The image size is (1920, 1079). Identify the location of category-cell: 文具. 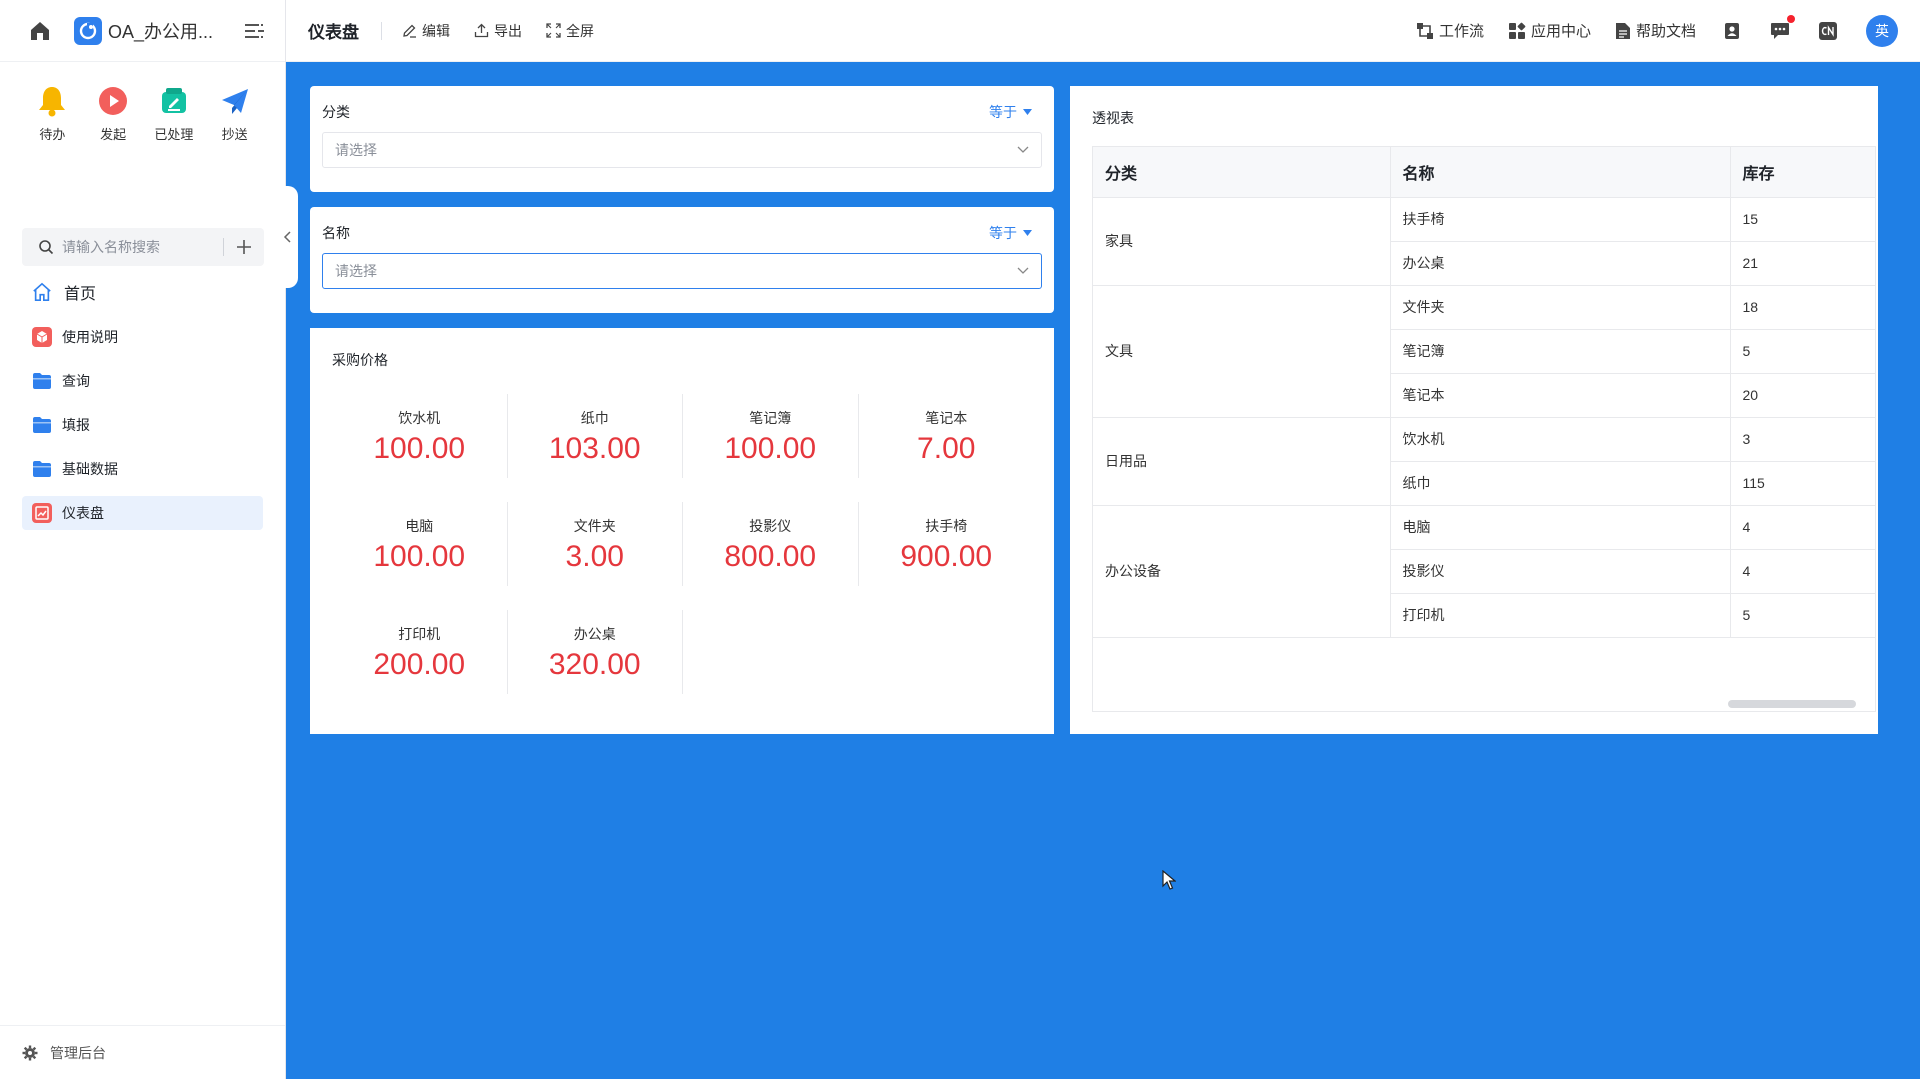
(1242, 351).